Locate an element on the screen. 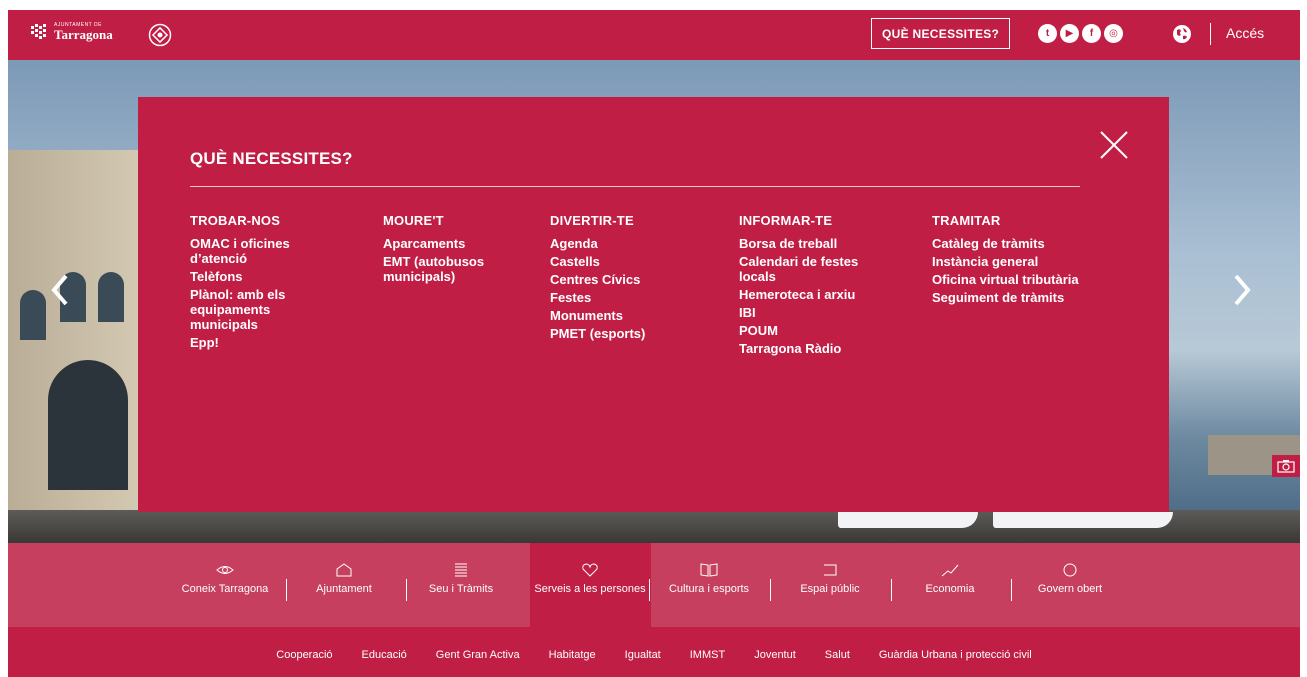  column-link: Castells is located at coordinates (630, 261).